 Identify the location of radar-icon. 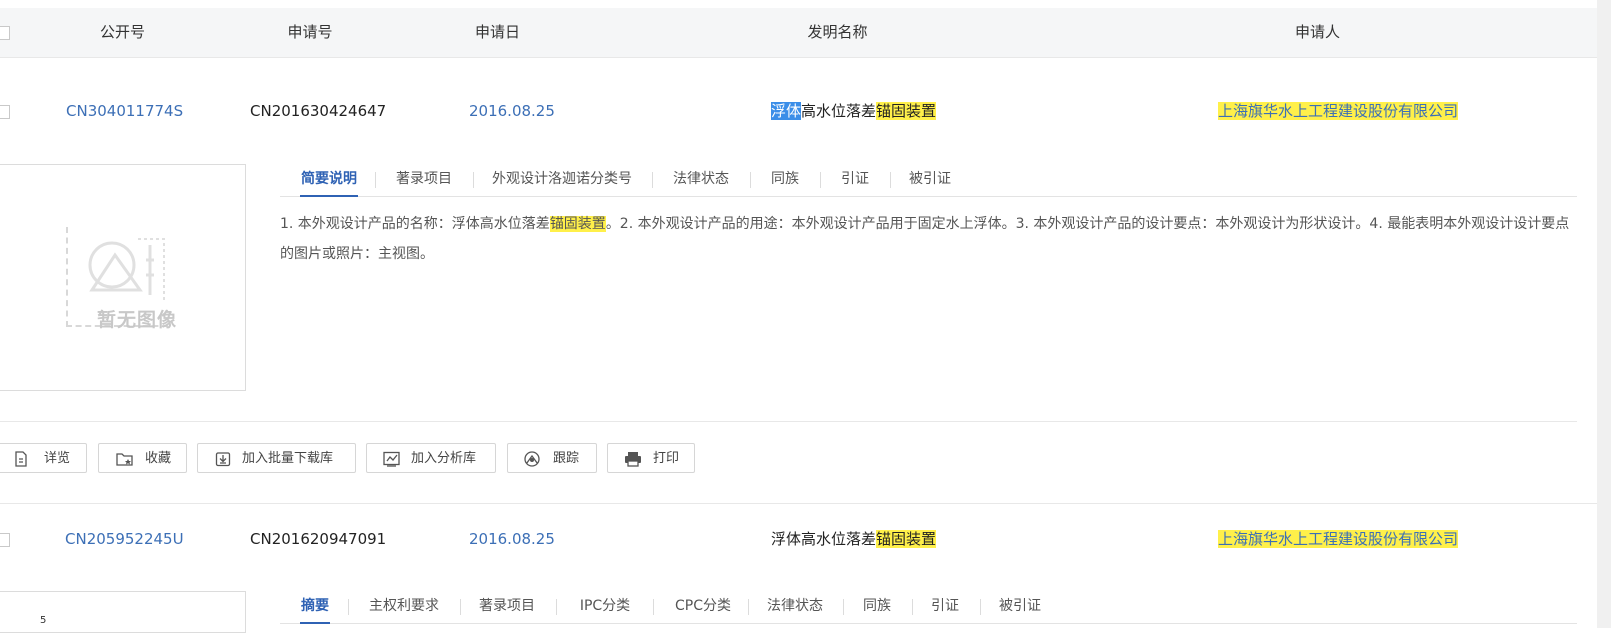
(532, 459).